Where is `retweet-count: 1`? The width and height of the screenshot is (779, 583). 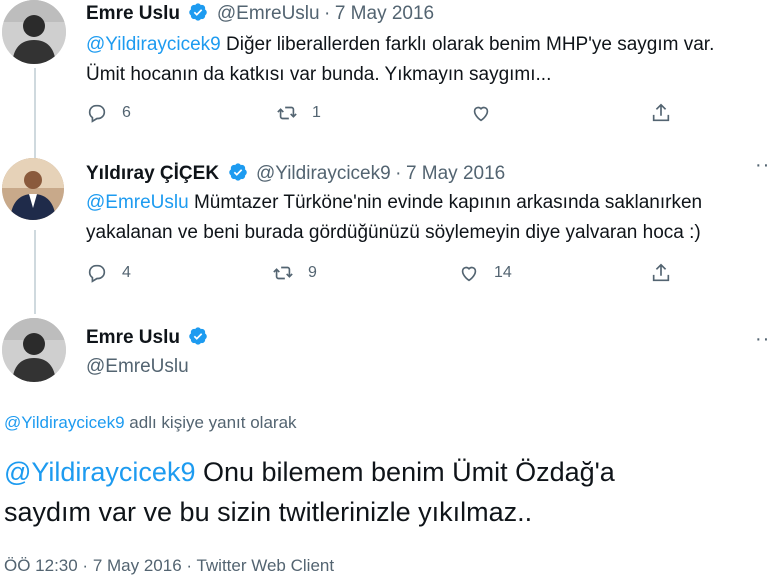 retweet-count: 1 is located at coordinates (316, 112).